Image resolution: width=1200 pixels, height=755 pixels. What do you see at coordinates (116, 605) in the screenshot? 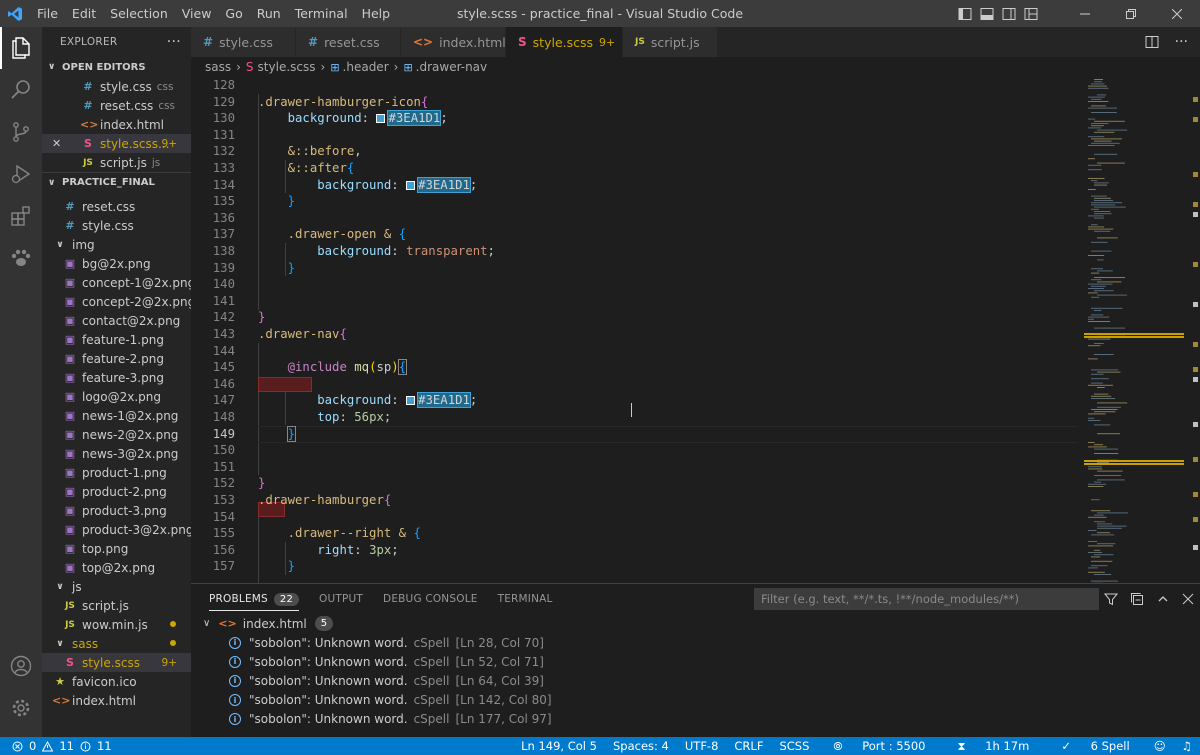
I see `file-item: JS script.js` at bounding box center [116, 605].